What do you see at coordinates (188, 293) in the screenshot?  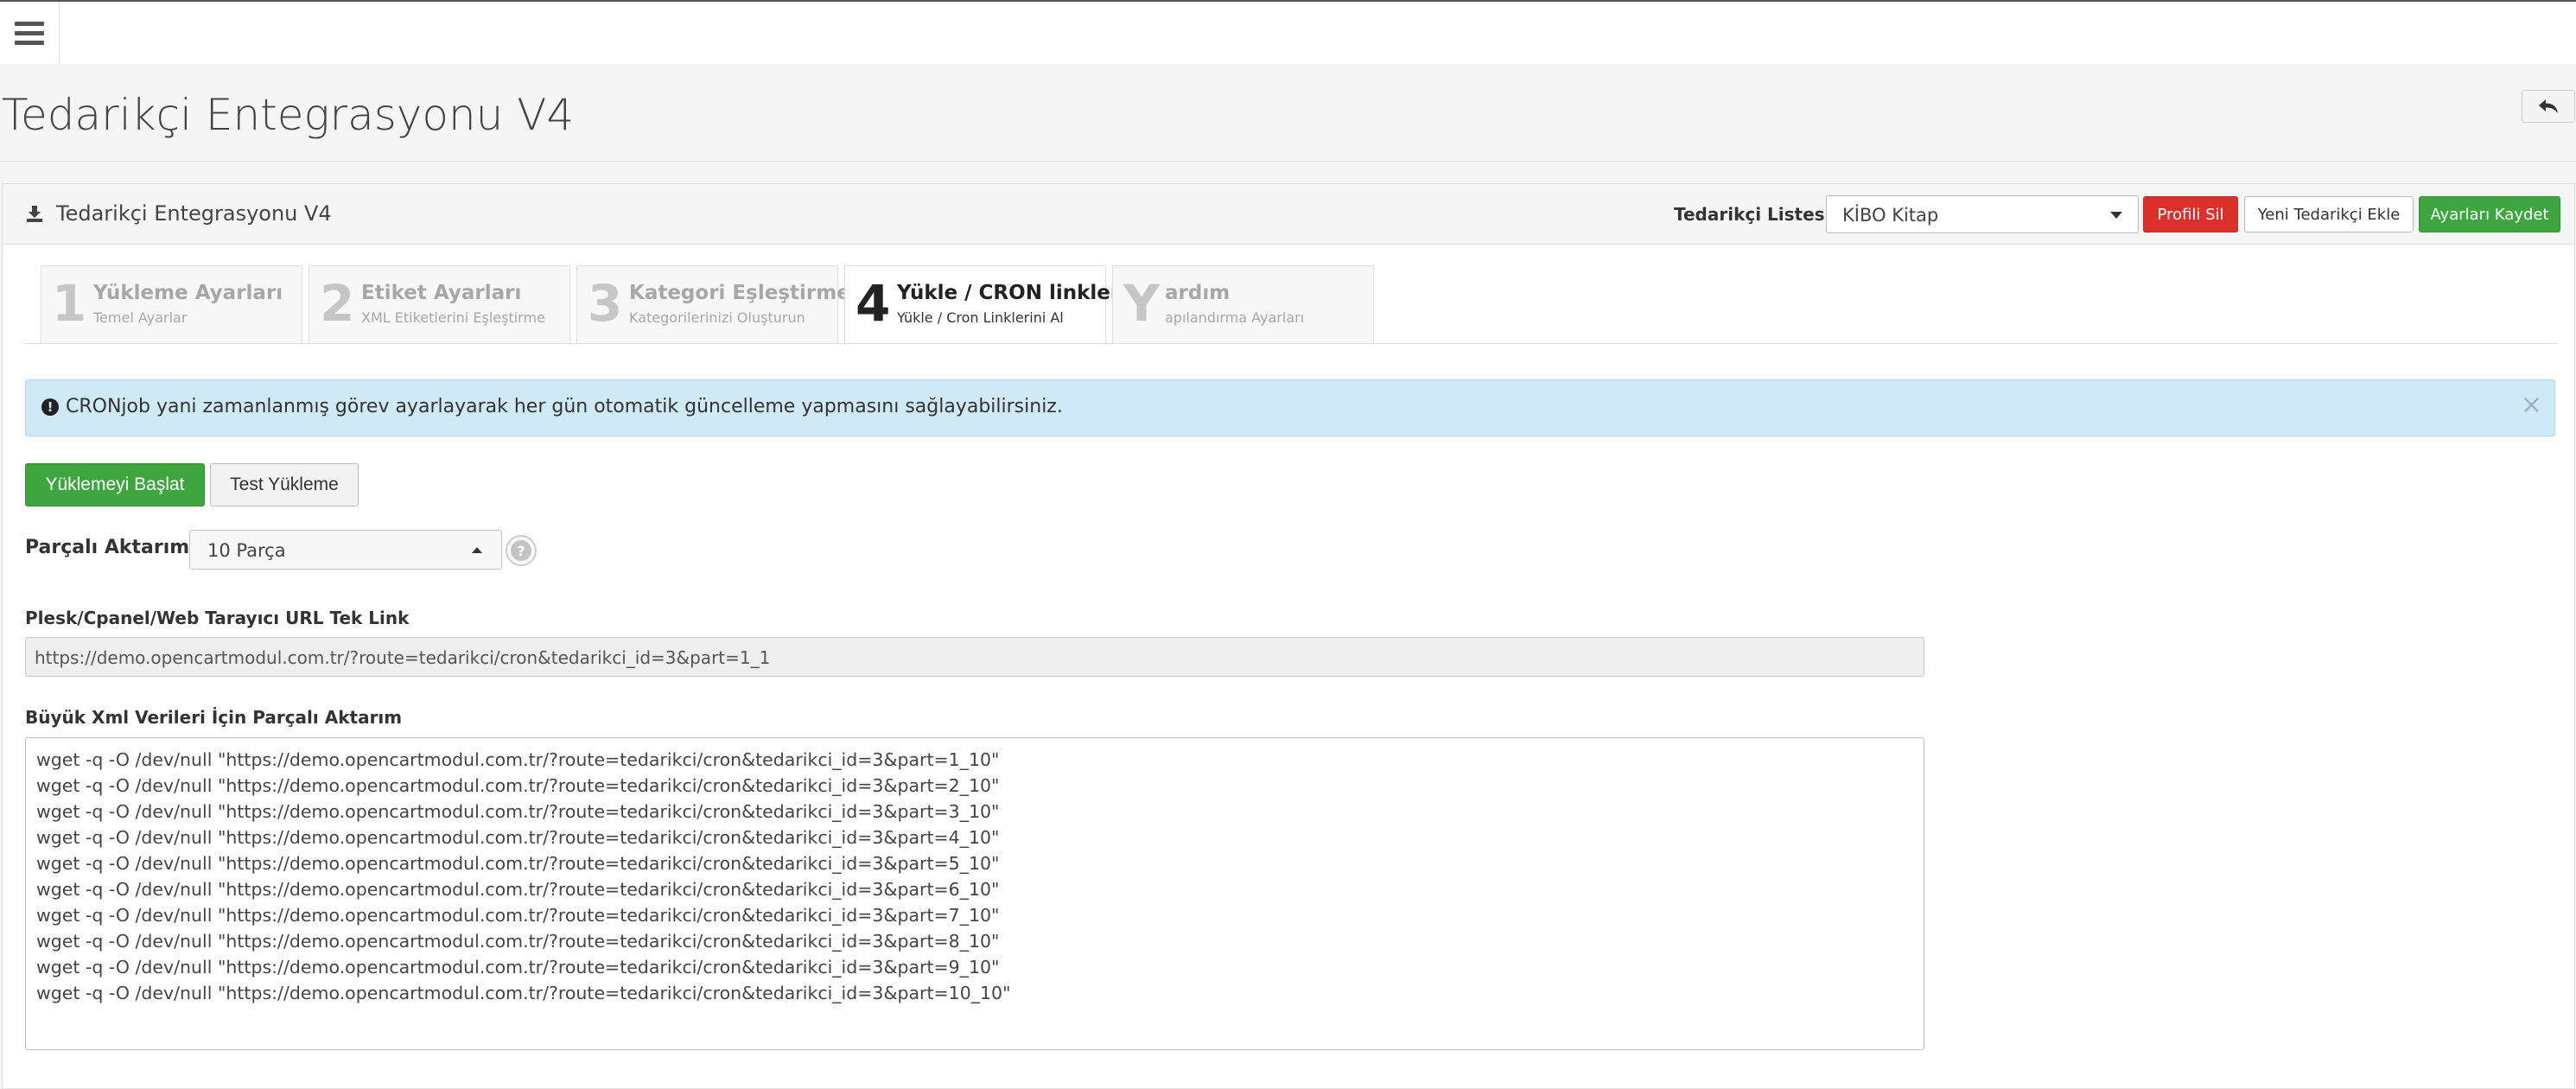 I see `tab-title: Yükleme Ayarları` at bounding box center [188, 293].